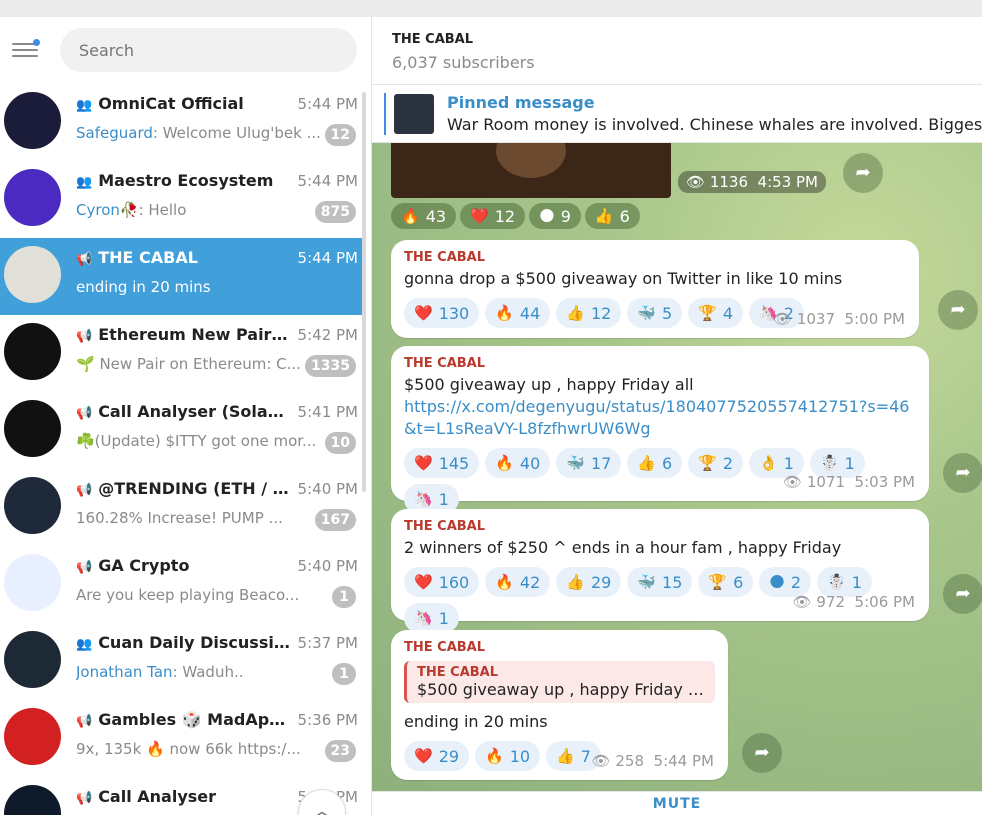 This screenshot has height=815, width=982. I want to click on reaction-count: 15, so click(672, 582).